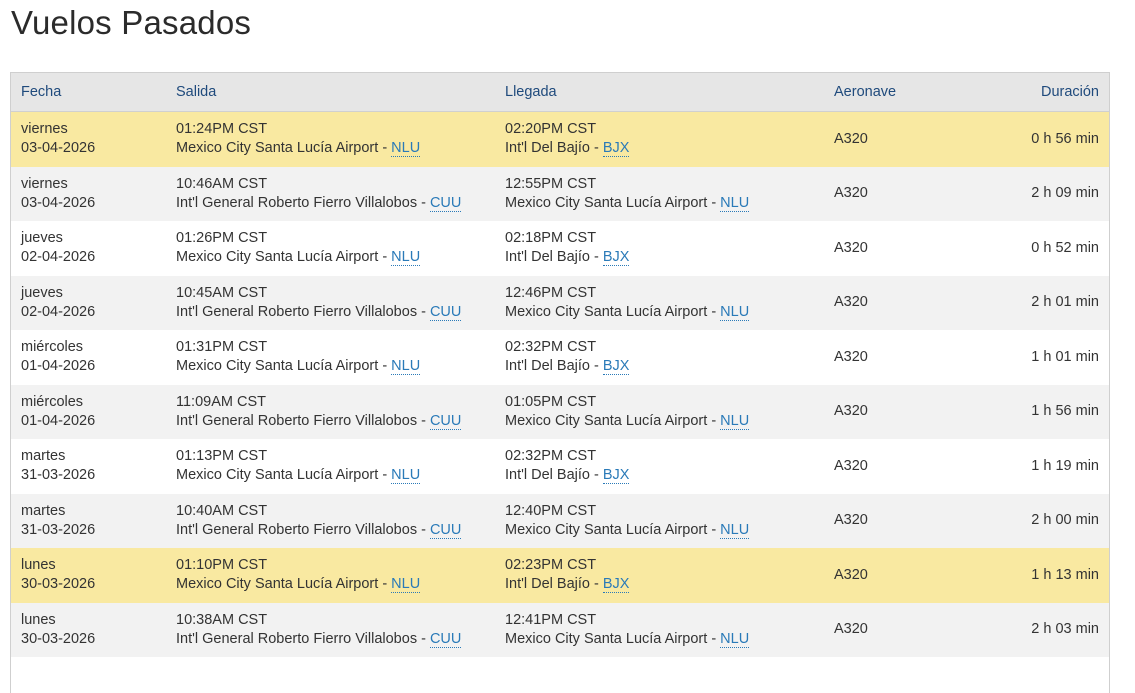 The height and width of the screenshot is (693, 1135). What do you see at coordinates (669, 248) in the screenshot?
I see `cell-llegada: 02:18PM CST Int'l Del Bajío - BJX` at bounding box center [669, 248].